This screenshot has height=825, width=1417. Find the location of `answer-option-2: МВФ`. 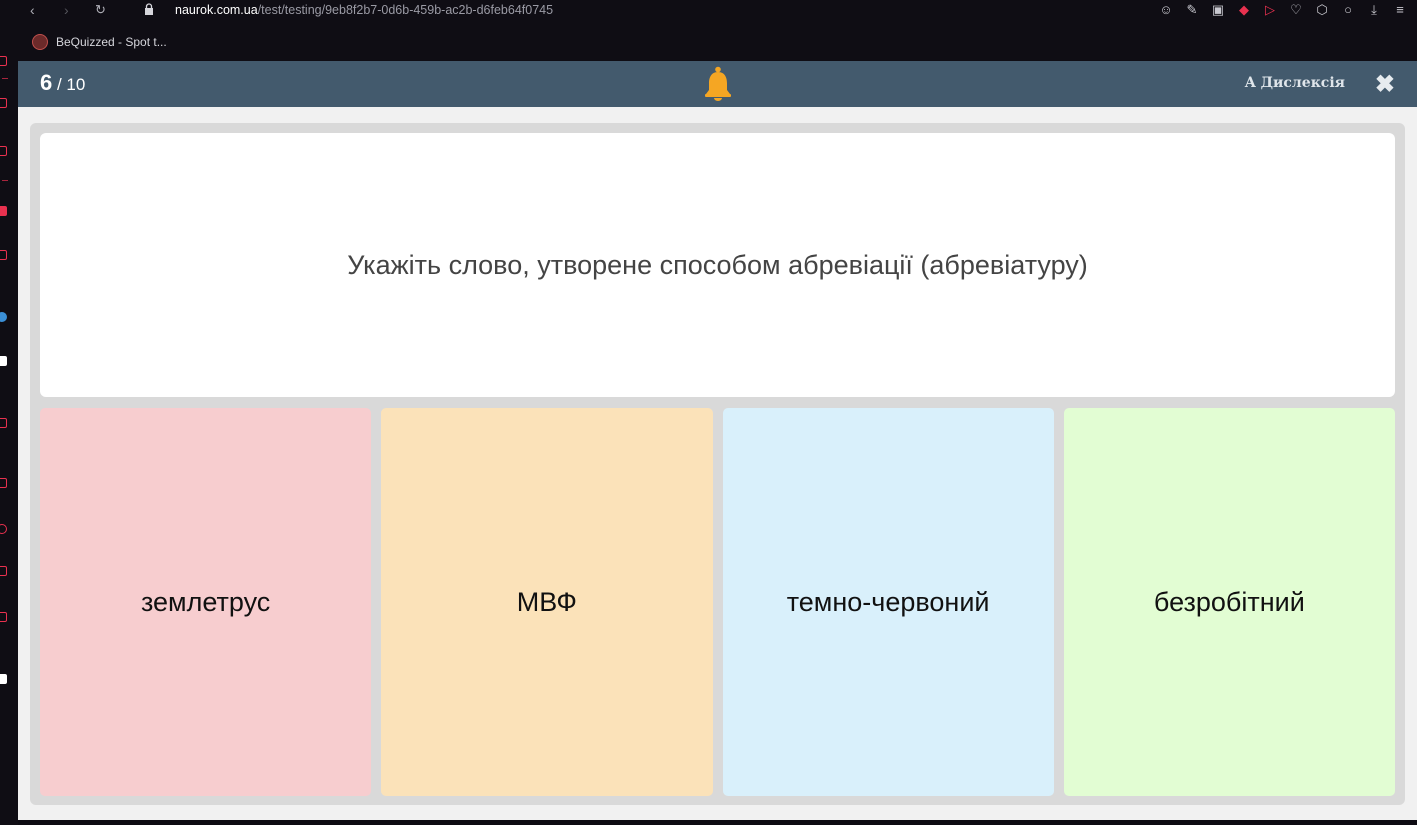

answer-option-2: МВФ is located at coordinates (547, 602).